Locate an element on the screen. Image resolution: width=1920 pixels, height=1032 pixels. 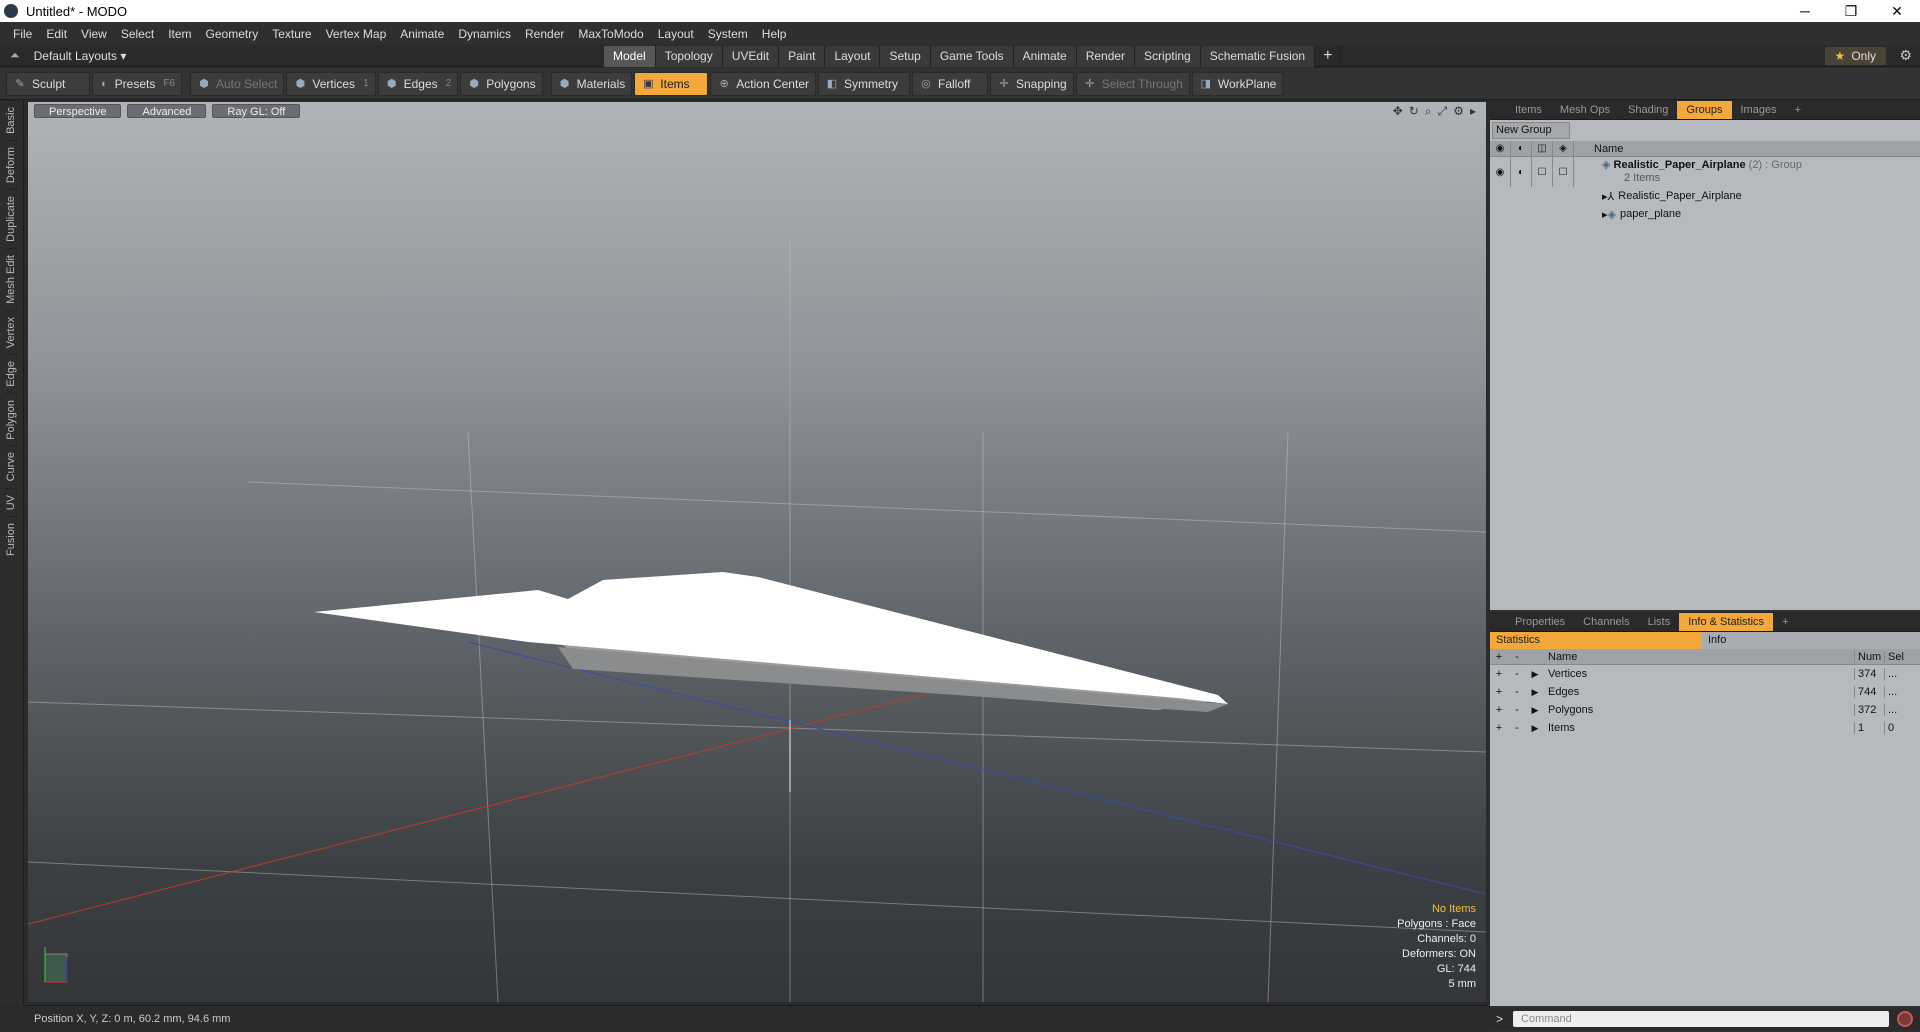
lefttab-polygon: Polygon is located at coordinates (11, 419).